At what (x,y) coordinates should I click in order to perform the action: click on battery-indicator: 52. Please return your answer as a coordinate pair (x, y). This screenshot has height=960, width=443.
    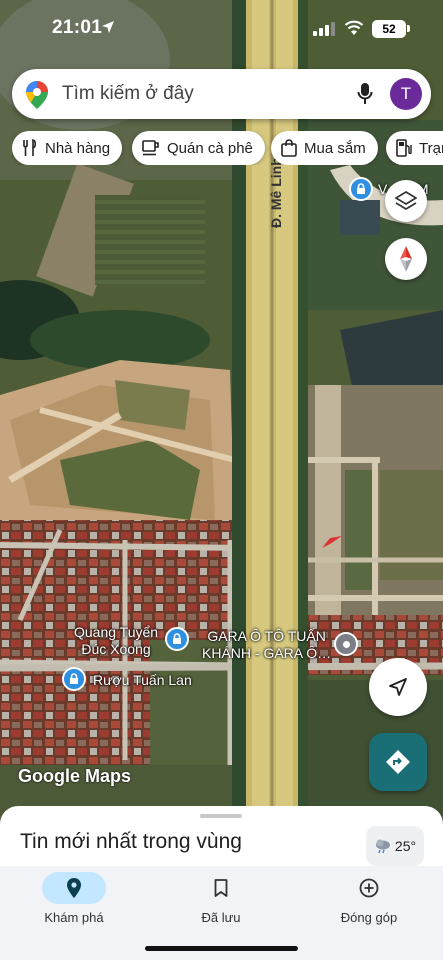
    Looking at the image, I should click on (389, 29).